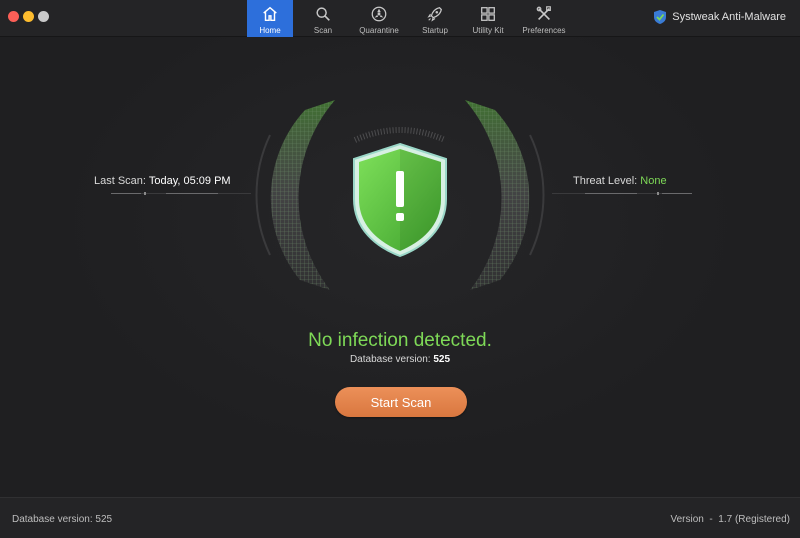 The height and width of the screenshot is (538, 800). I want to click on tab-scan-label: Scan, so click(323, 30).